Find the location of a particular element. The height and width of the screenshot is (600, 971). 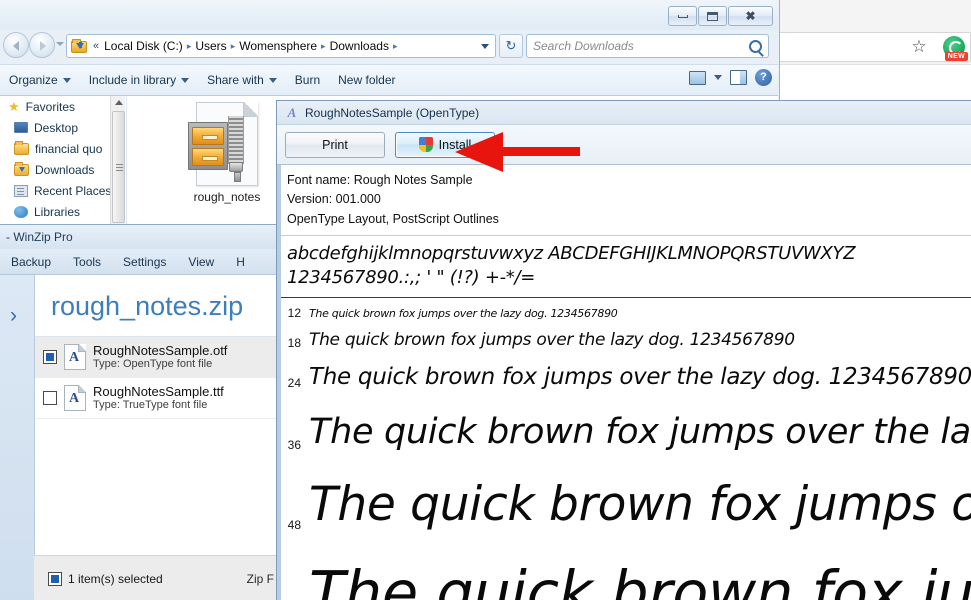

recent-places-icon is located at coordinates (21, 190).